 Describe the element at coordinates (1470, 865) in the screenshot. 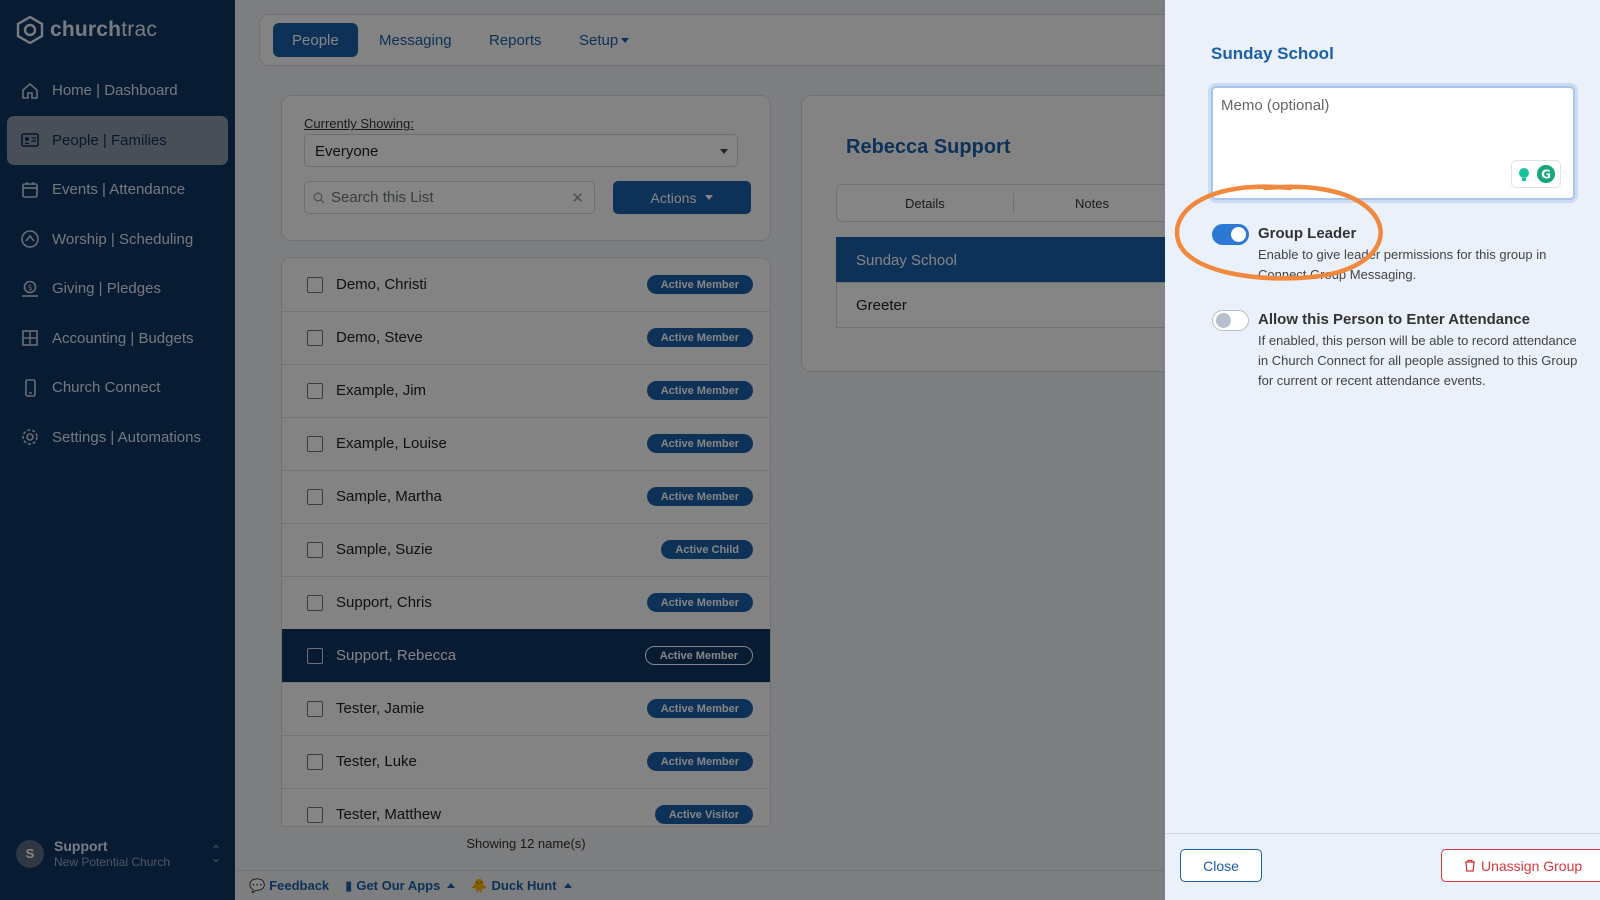

I see `trash-icon` at that location.